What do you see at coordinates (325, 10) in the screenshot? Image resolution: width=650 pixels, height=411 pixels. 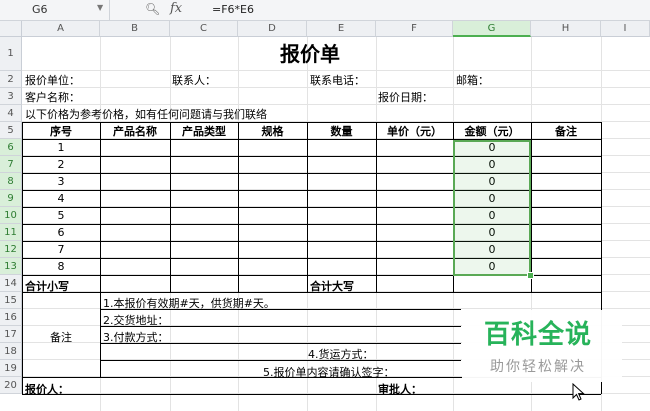 I see `formula-bar: G6 ▼ 🔍︎ fx =F6*E6` at bounding box center [325, 10].